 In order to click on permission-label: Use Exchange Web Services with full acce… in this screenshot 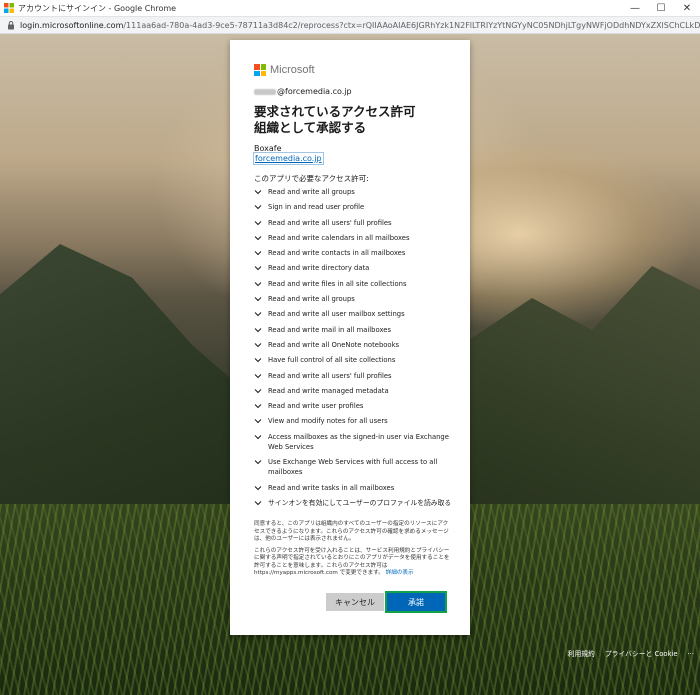, I will do `click(353, 467)`.